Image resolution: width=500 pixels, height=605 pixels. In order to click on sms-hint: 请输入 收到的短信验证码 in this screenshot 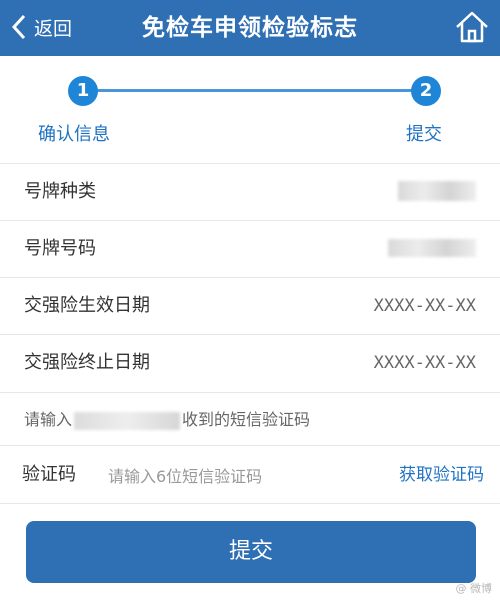, I will do `click(167, 420)`.